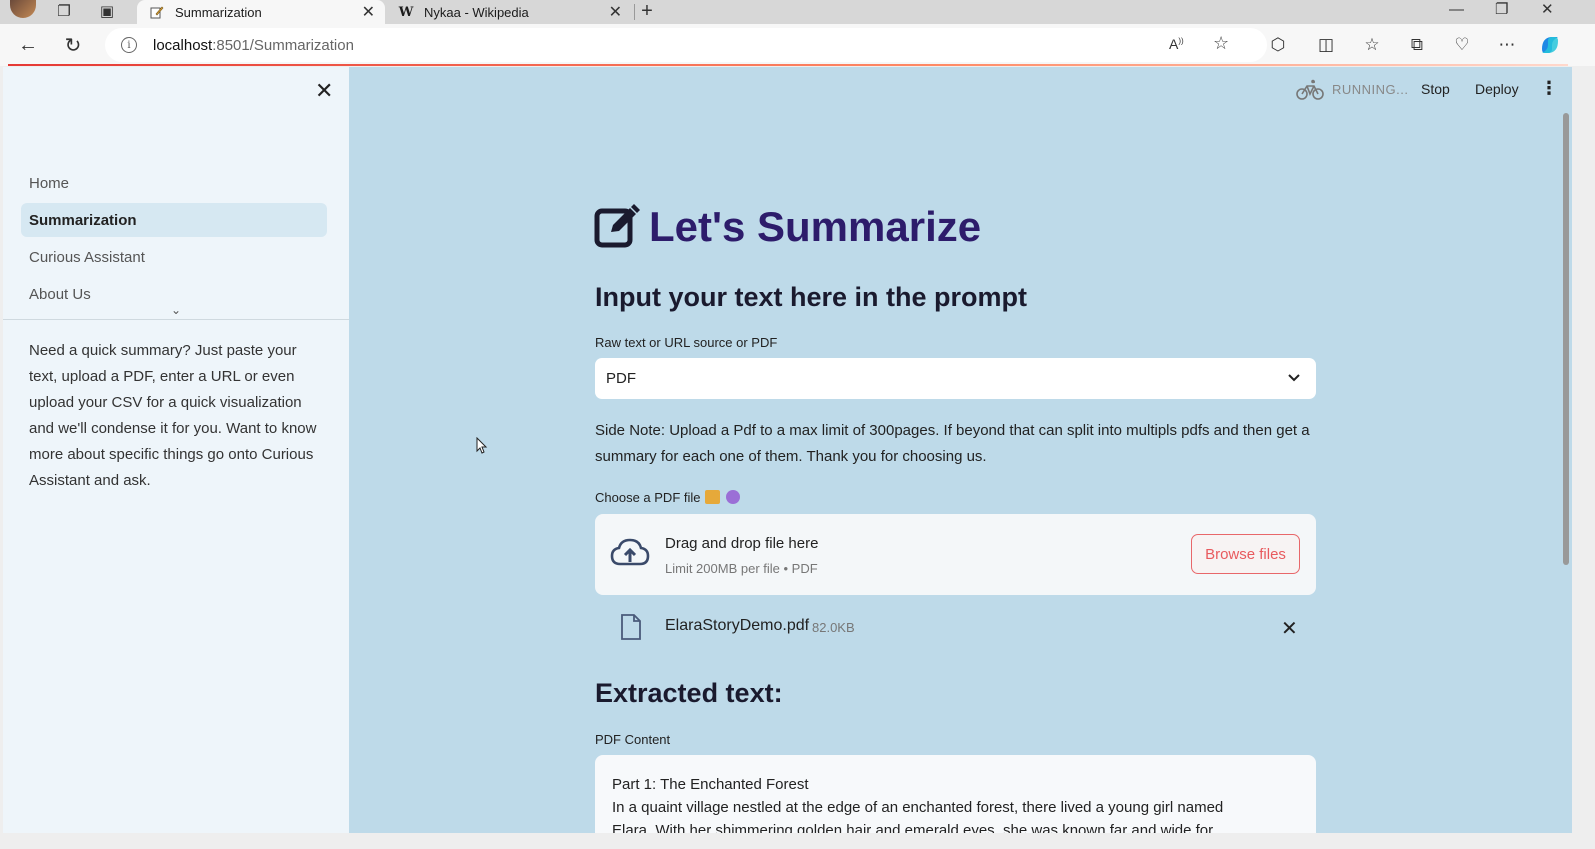  I want to click on tab-separator, so click(634, 12).